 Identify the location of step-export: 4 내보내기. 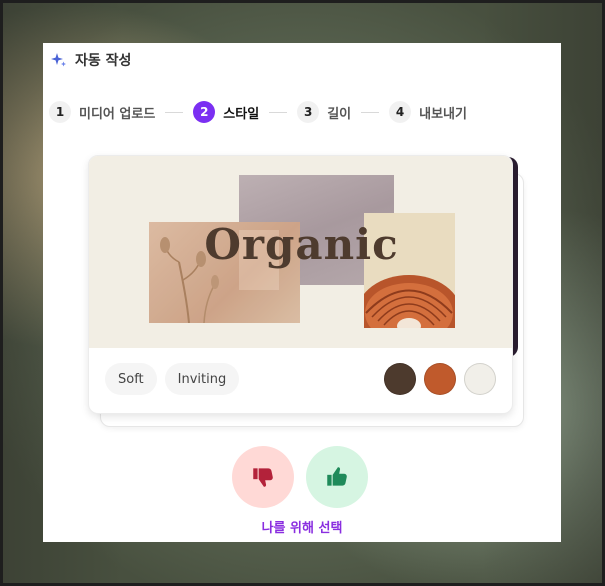
(428, 112).